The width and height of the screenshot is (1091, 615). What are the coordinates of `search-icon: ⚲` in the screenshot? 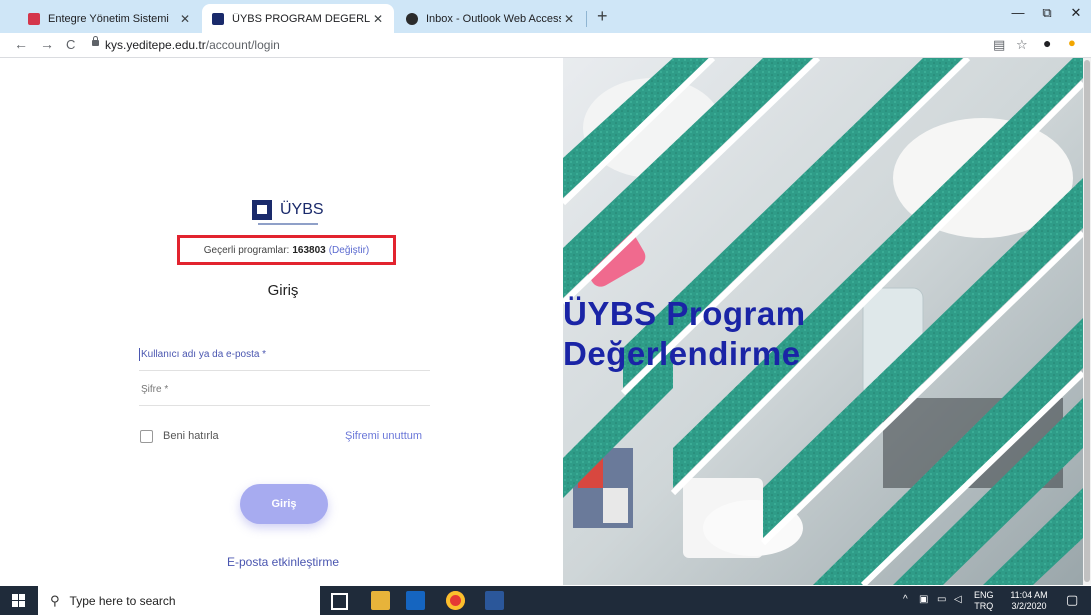 It's located at (55, 600).